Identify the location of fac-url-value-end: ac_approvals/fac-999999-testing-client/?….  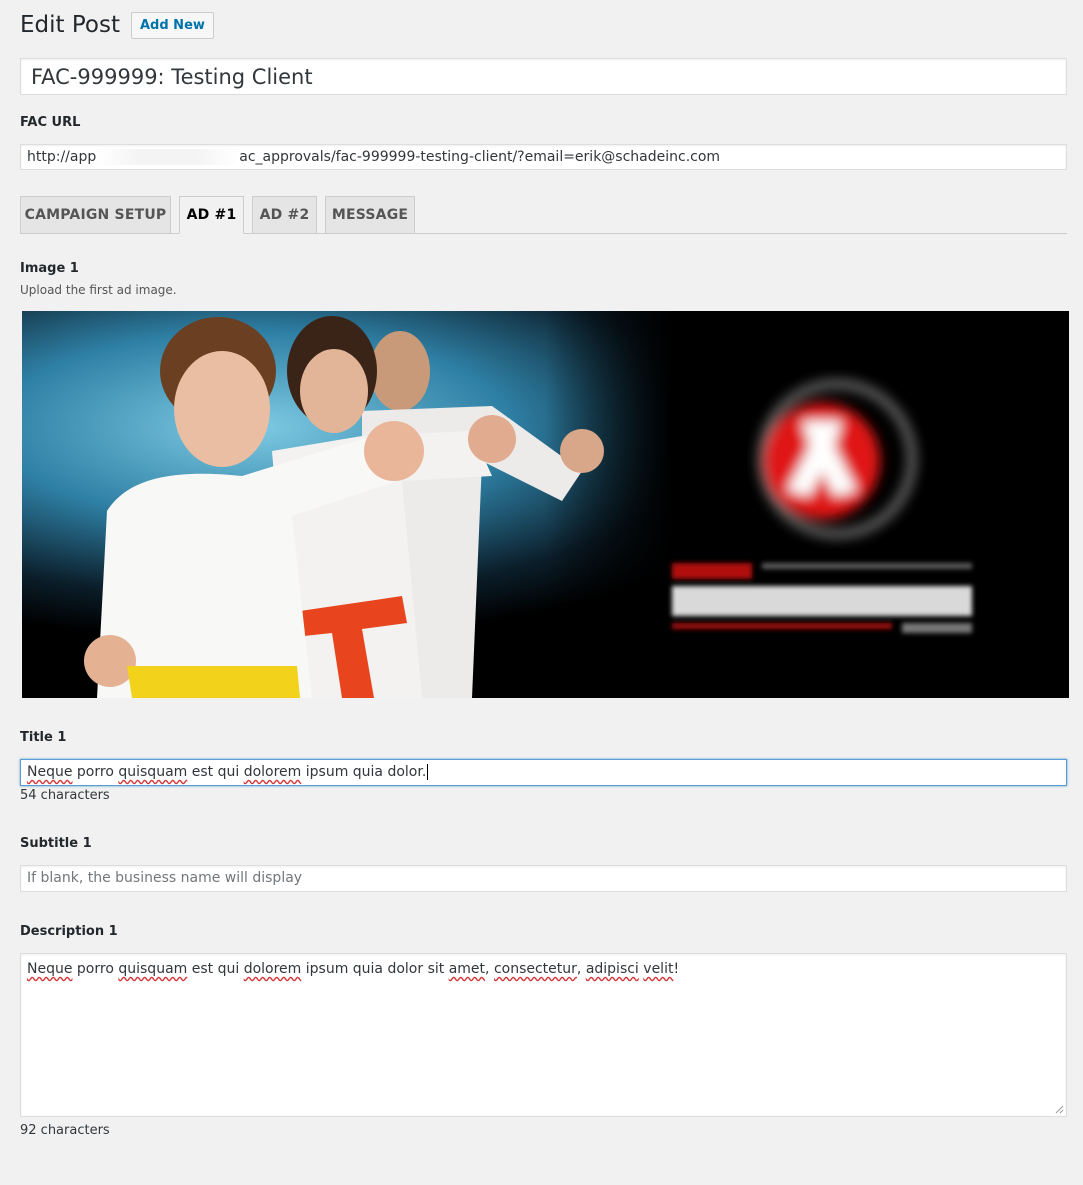
(480, 157).